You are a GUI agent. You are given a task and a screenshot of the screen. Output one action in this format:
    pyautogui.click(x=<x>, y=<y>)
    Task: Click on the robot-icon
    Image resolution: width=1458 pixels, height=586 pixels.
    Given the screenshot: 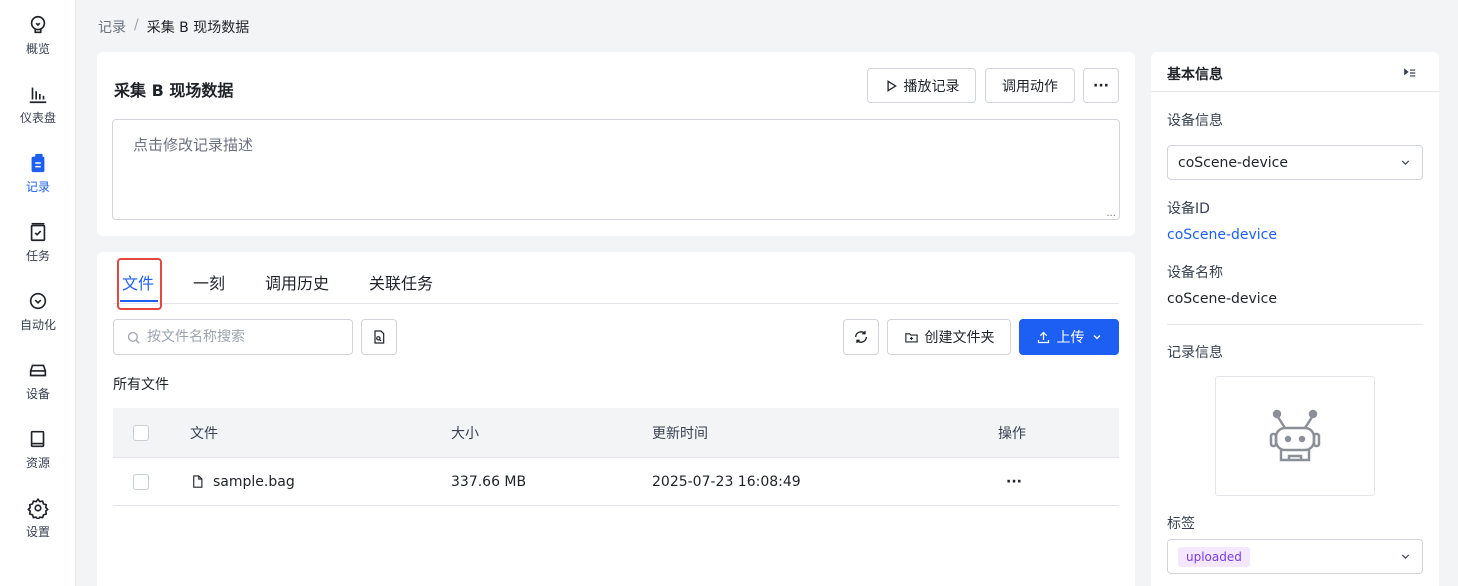 What is the action you would take?
    pyautogui.click(x=1295, y=435)
    